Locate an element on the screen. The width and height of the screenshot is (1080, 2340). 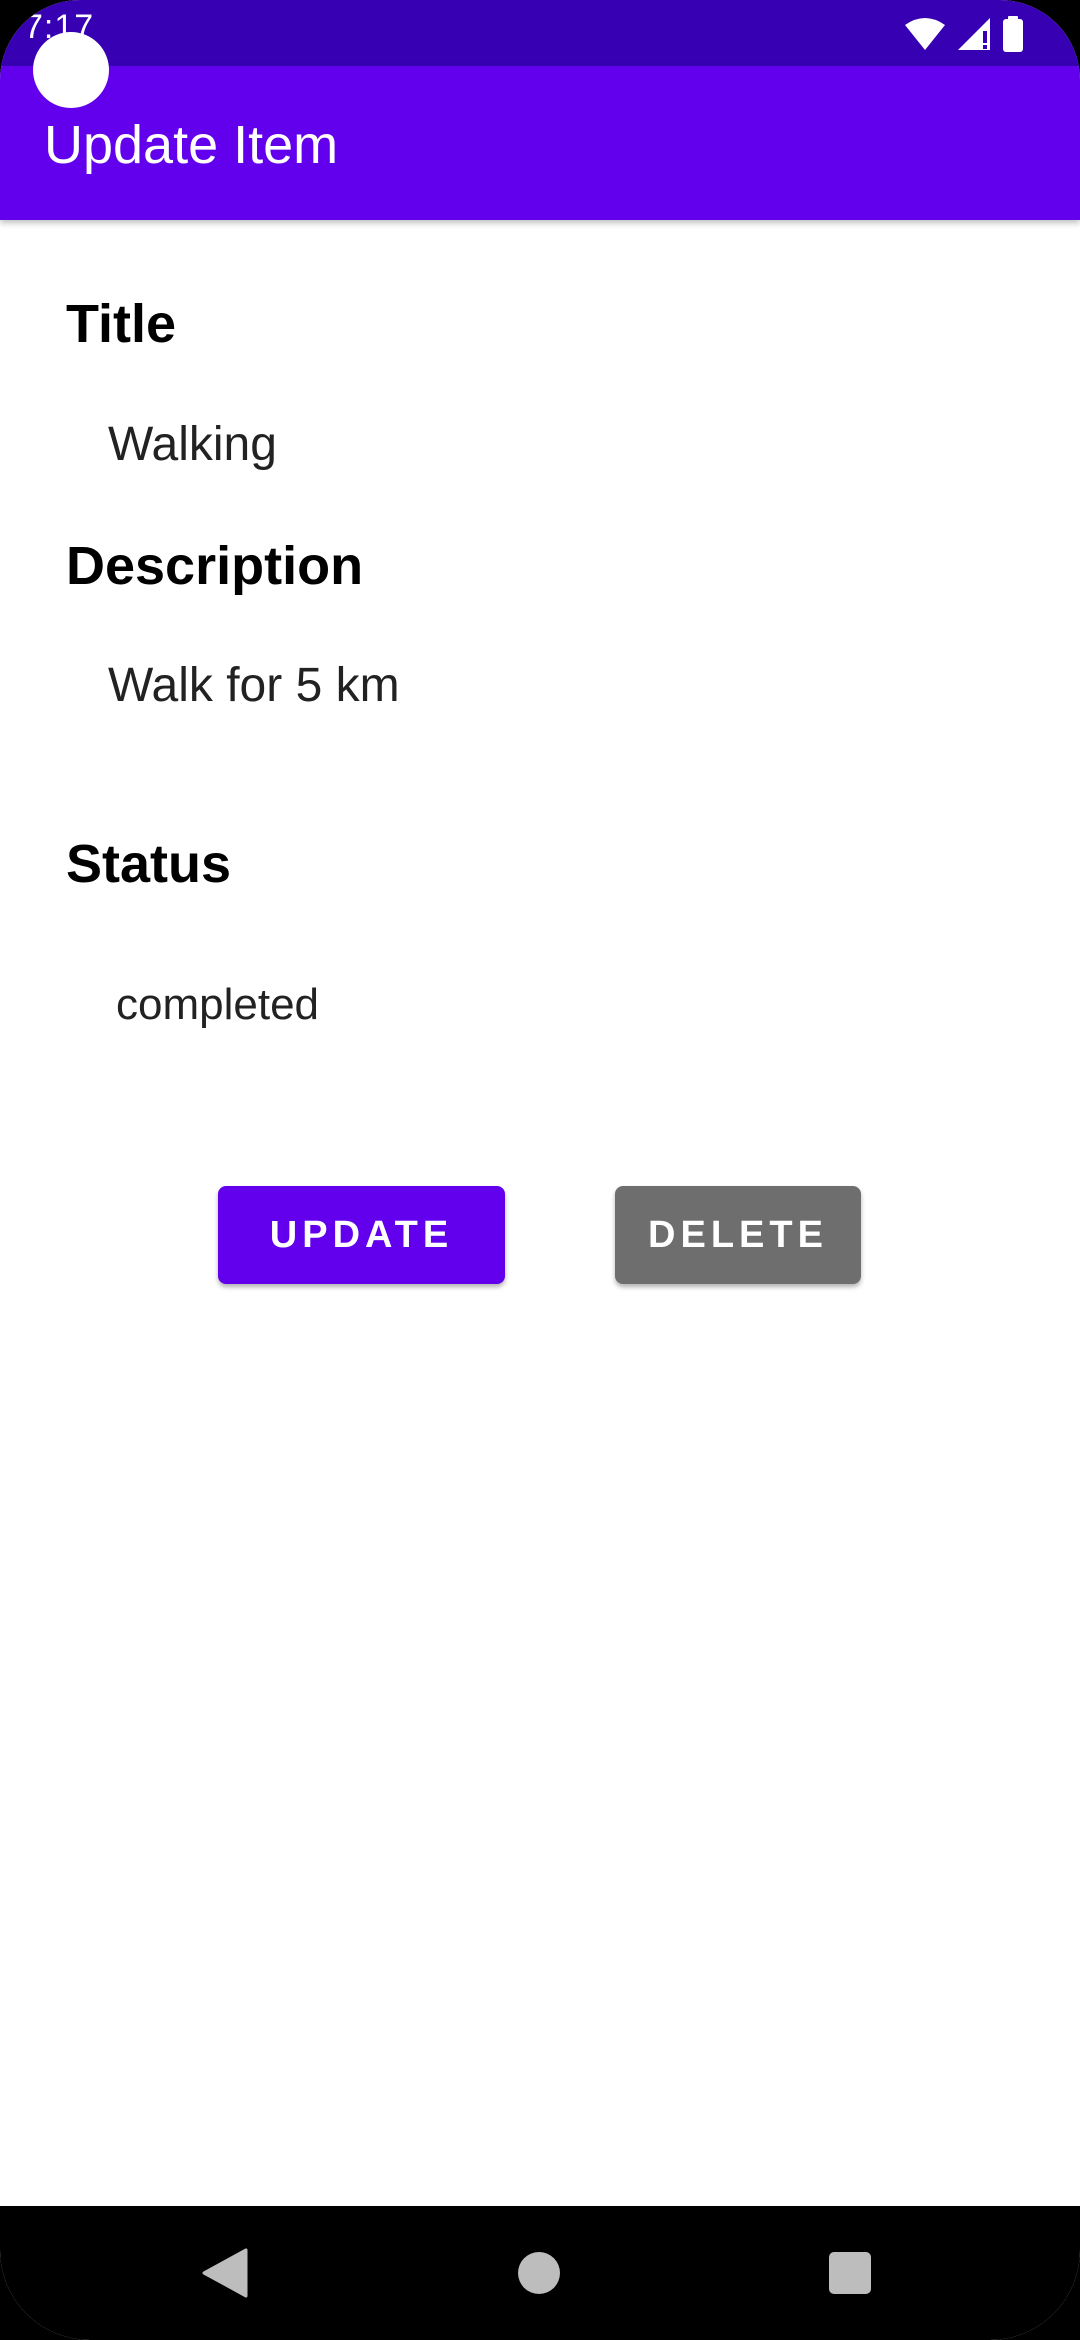
description-field: Walk for 5 km is located at coordinates (254, 685).